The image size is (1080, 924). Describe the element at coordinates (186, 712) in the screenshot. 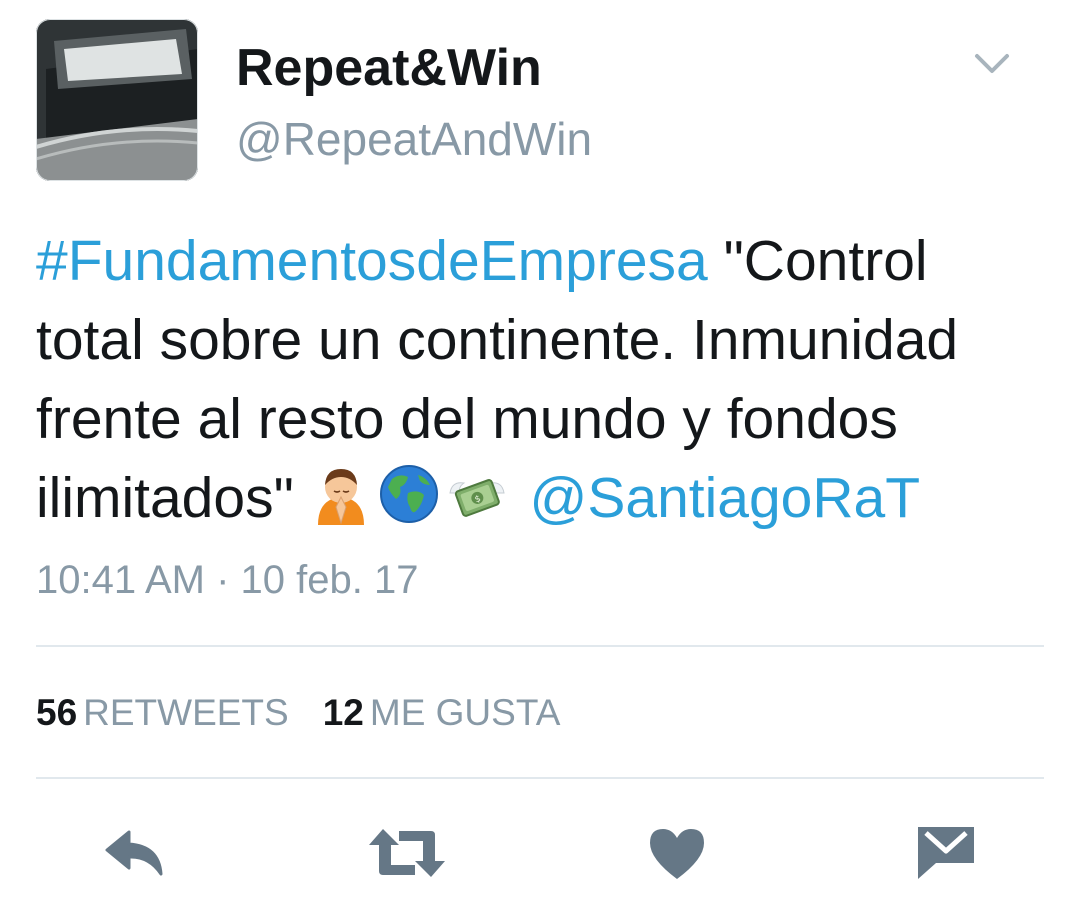

I see `retweets-label: RETWEETS` at that location.